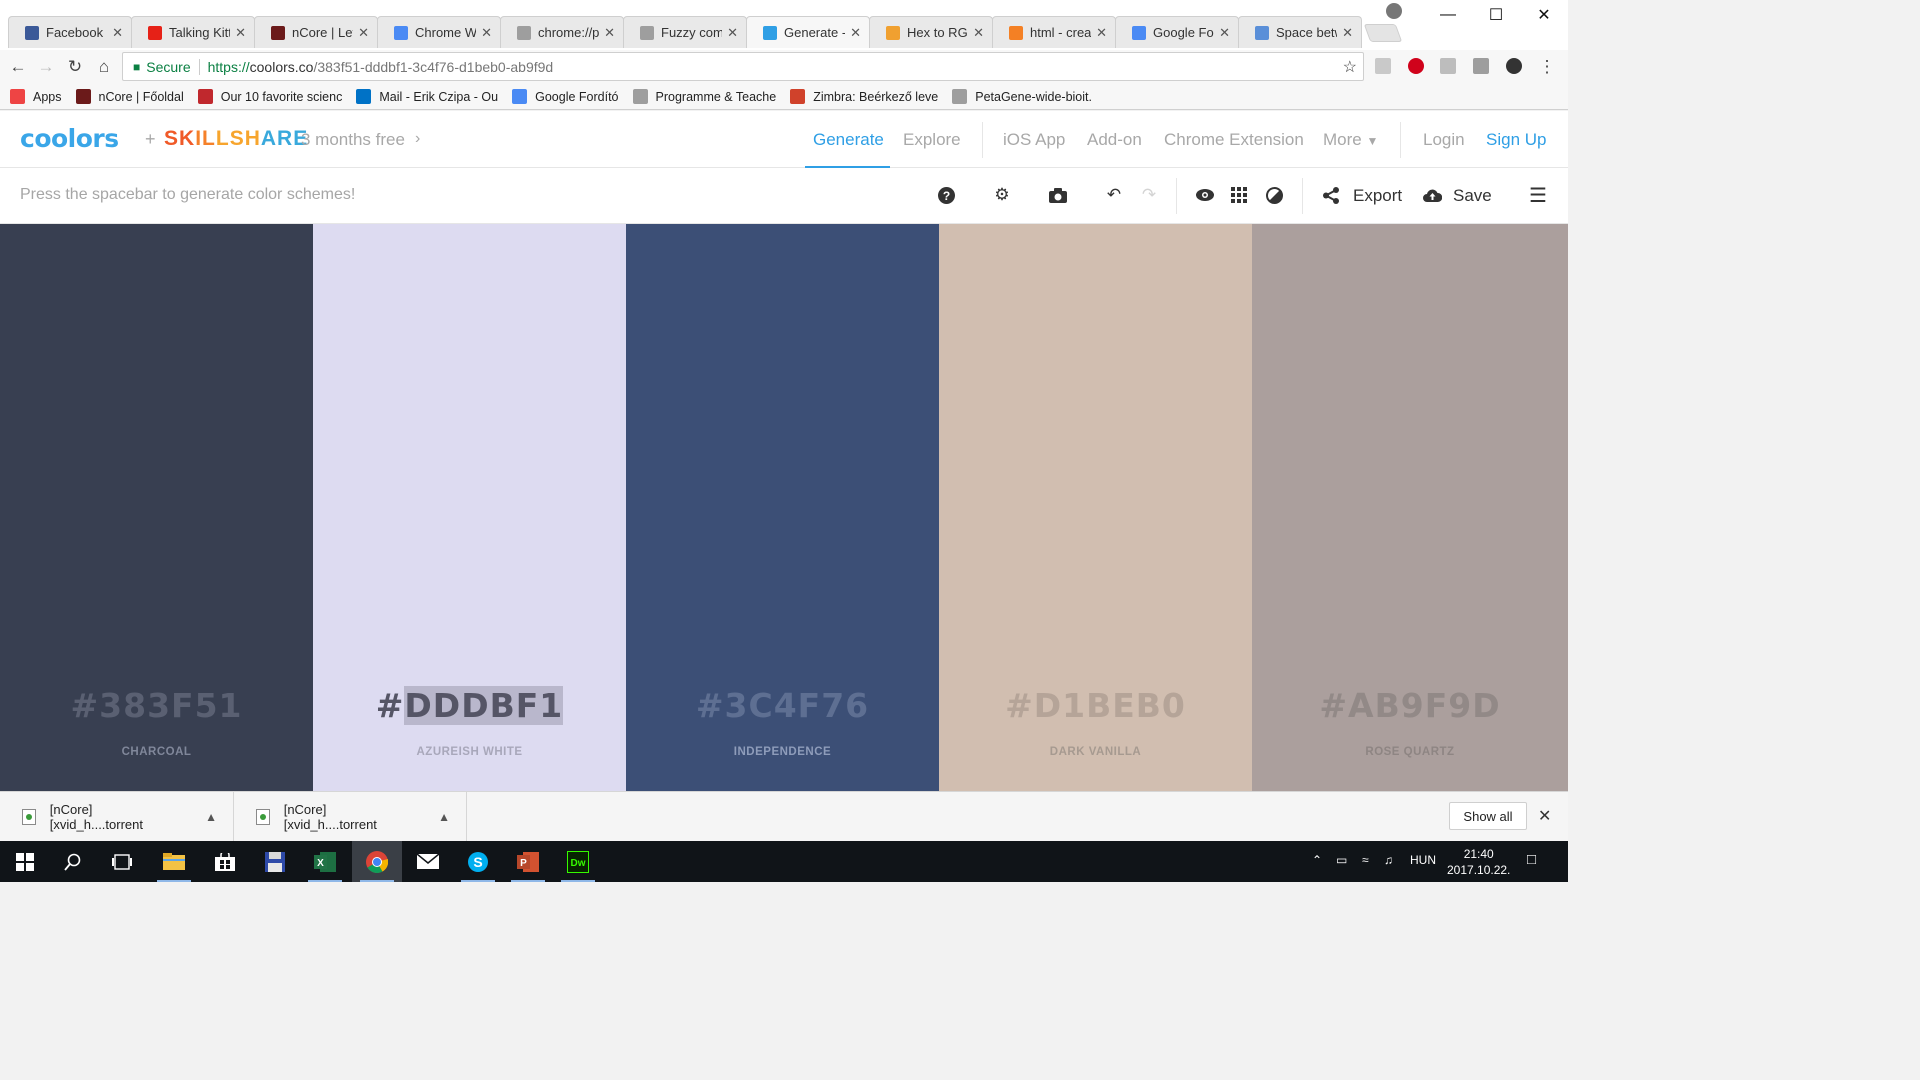  I want to click on browser-tab: Facebook ✕, so click(70, 32).